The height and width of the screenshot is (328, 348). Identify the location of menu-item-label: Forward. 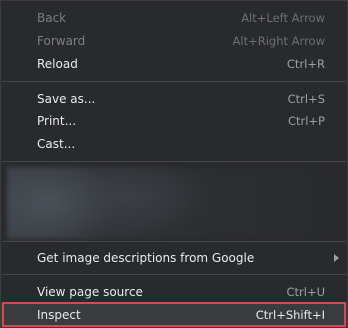
(61, 40).